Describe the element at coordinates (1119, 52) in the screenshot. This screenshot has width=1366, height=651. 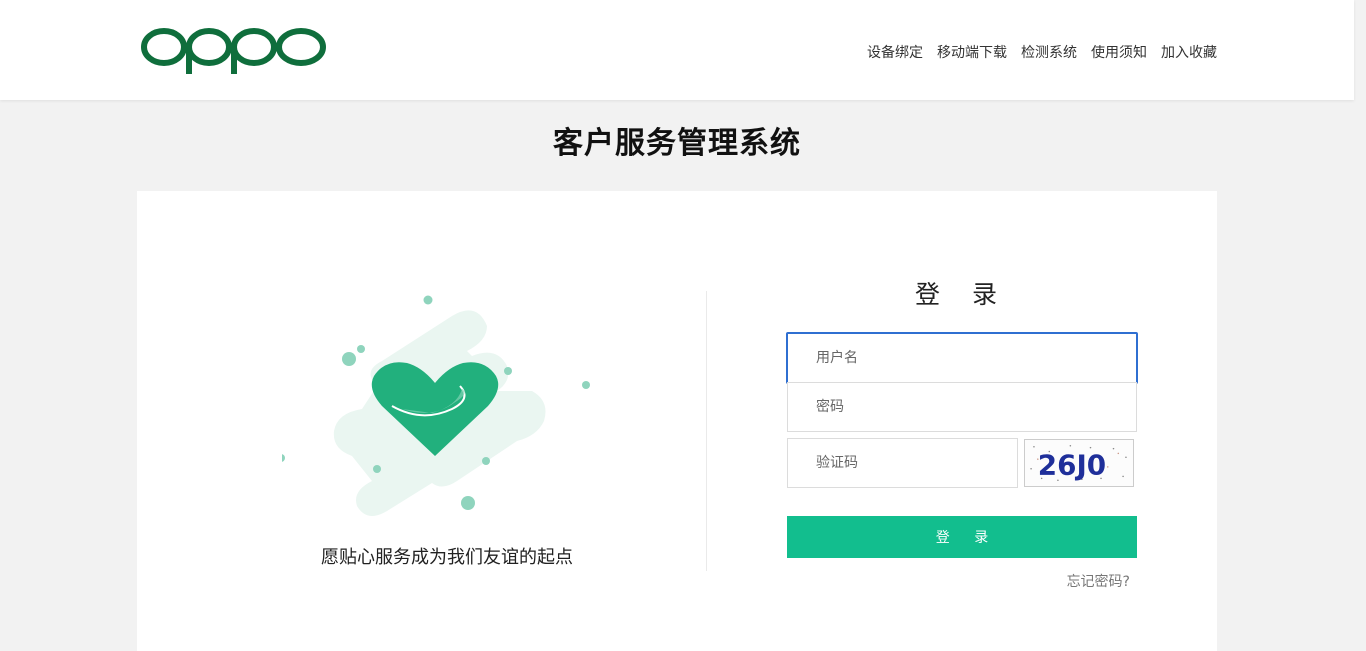
I see `nav-item-usage-notice: 使用须知` at that location.